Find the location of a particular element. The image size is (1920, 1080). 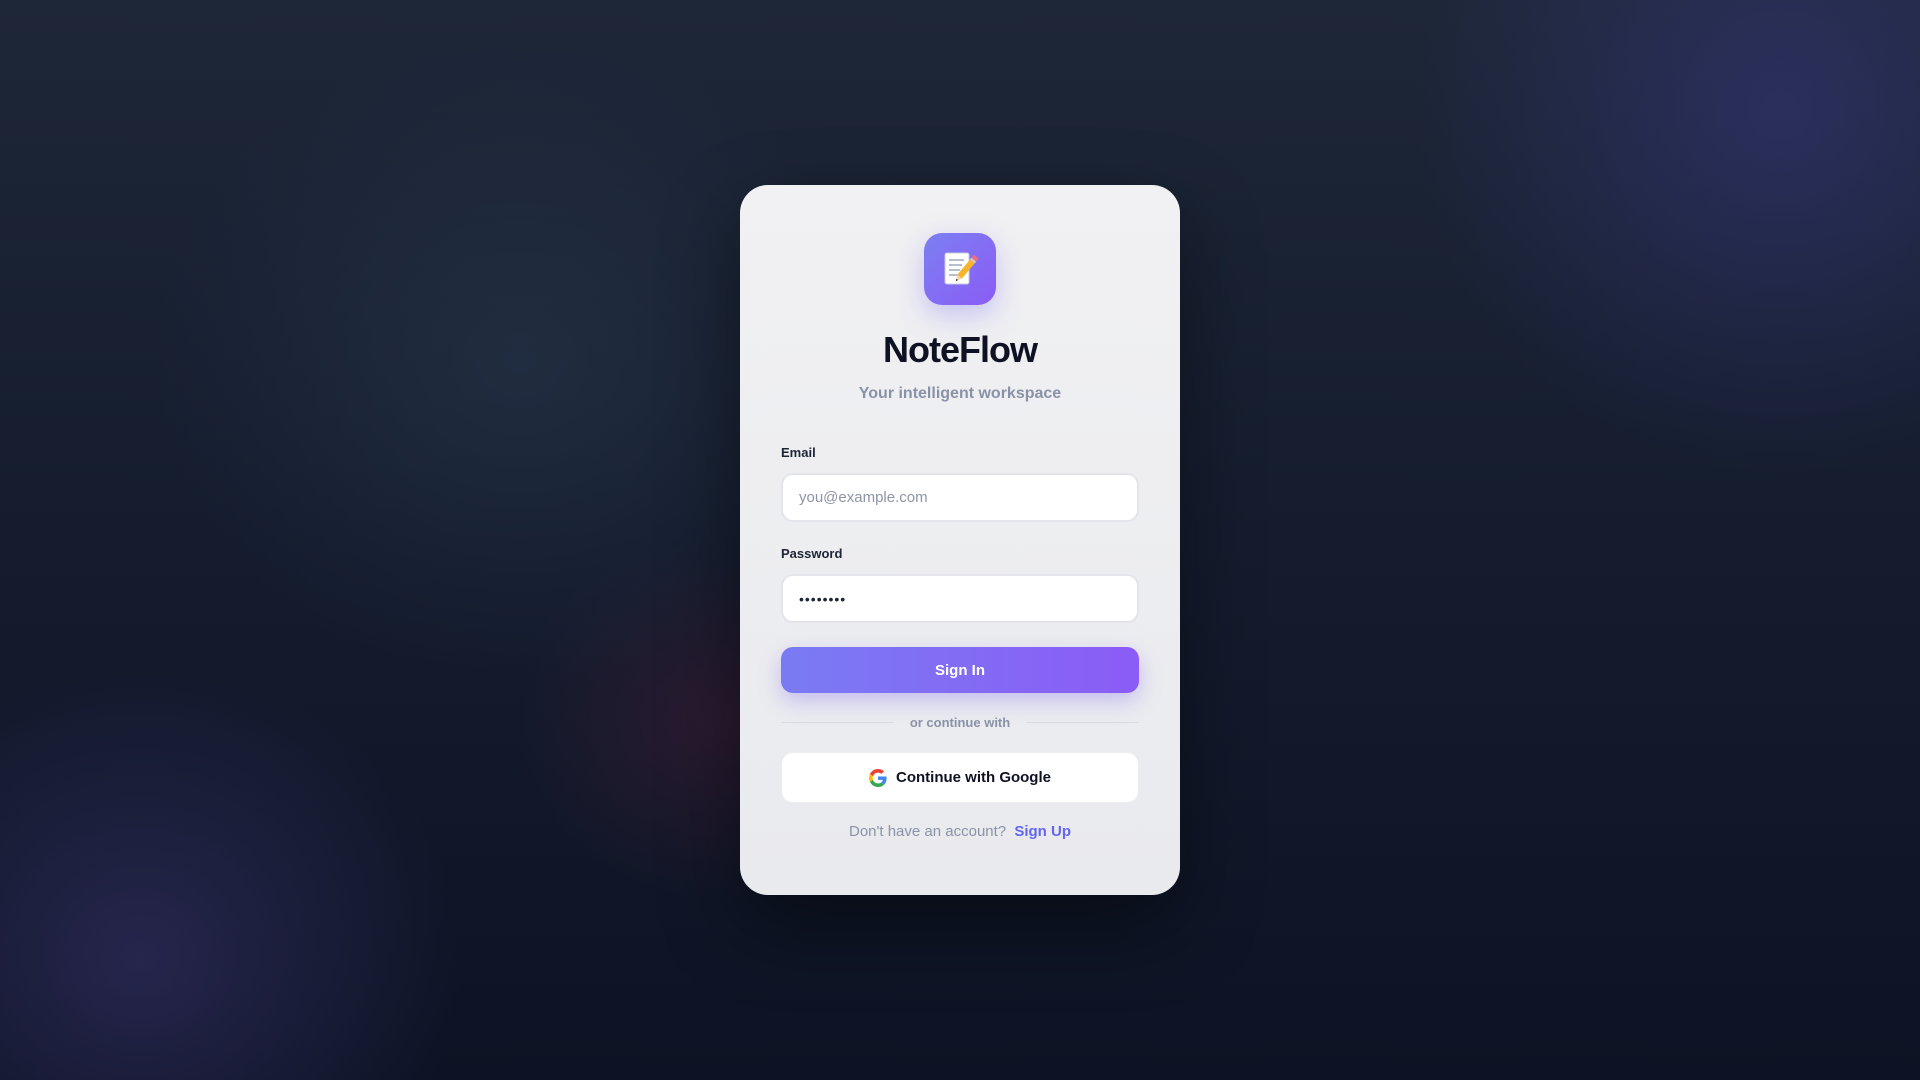

divider: or continue with is located at coordinates (960, 722).